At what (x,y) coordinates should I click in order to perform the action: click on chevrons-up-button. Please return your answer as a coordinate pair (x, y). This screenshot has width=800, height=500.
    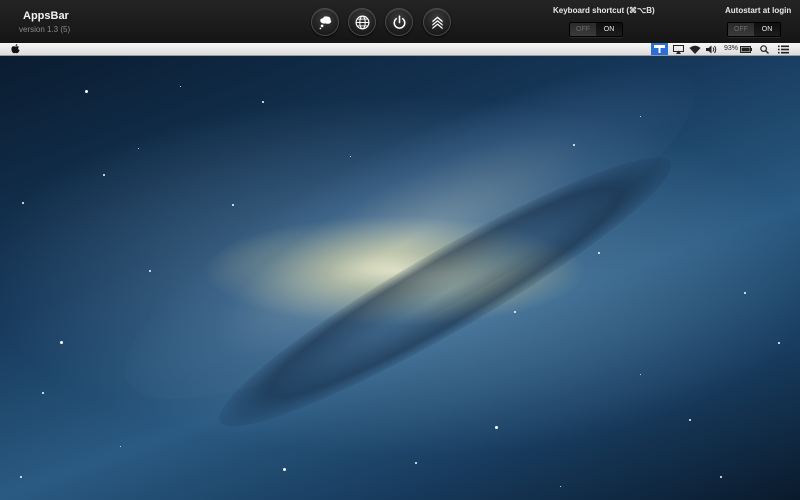
    Looking at the image, I should click on (437, 22).